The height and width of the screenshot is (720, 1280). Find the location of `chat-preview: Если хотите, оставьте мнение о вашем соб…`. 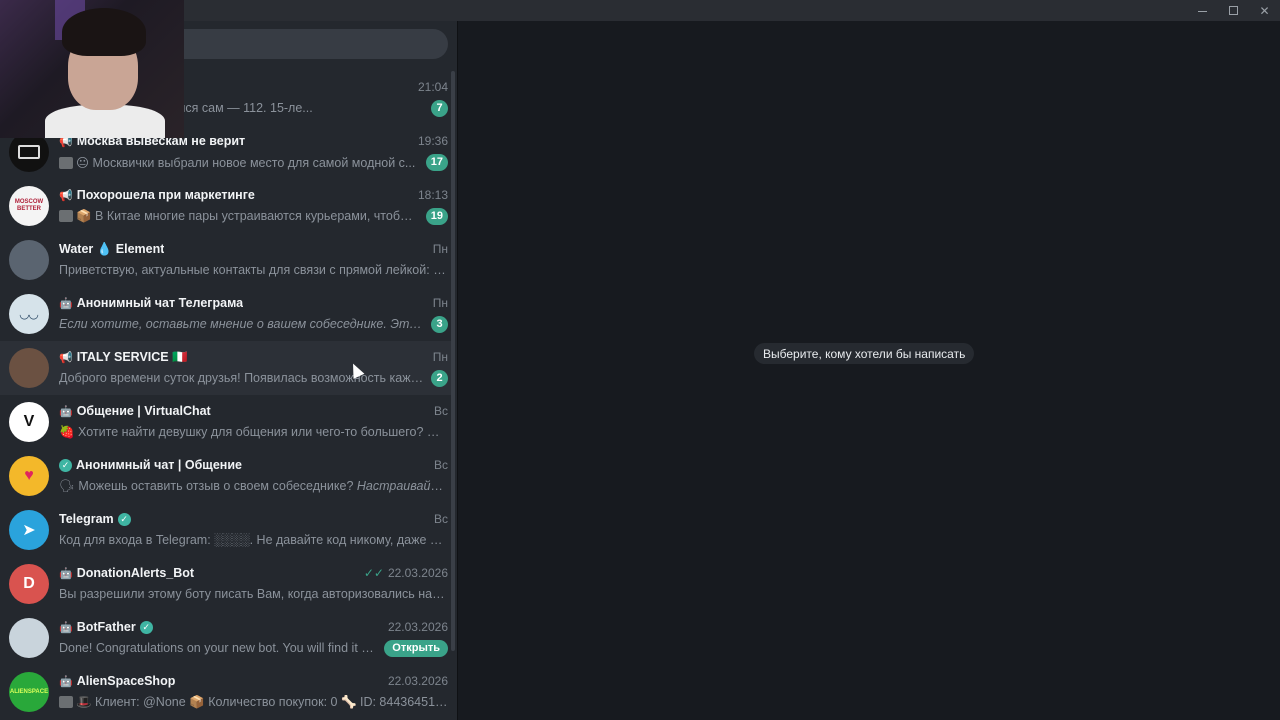

chat-preview: Если хотите, оставьте мнение о вашем соб… is located at coordinates (242, 324).